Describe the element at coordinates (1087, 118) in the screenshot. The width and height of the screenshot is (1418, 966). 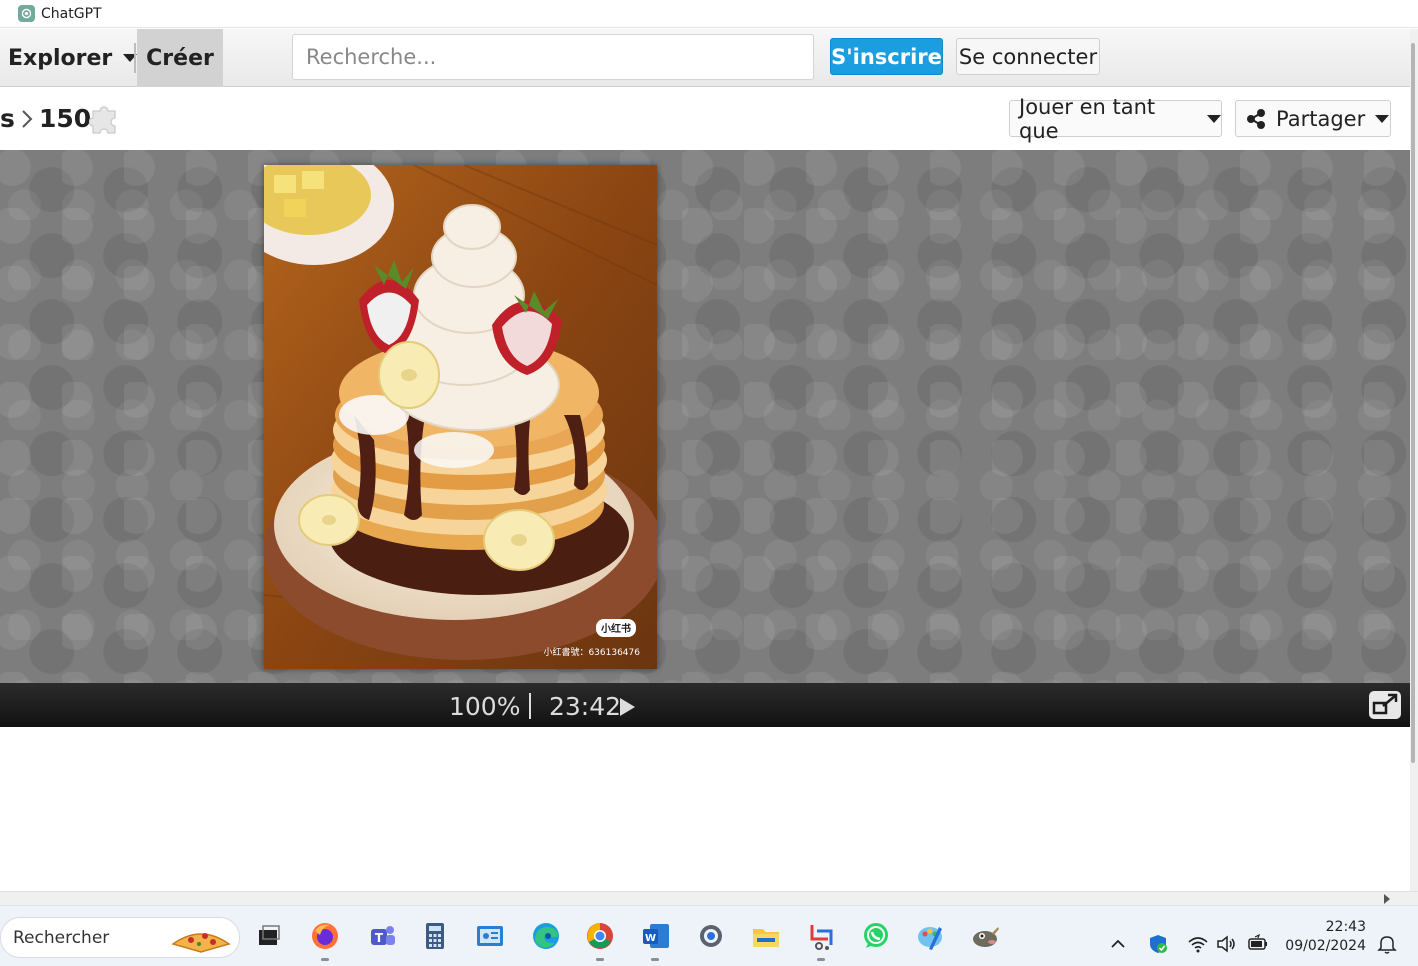
I see `play-as-label: Jouer en tant que` at that location.